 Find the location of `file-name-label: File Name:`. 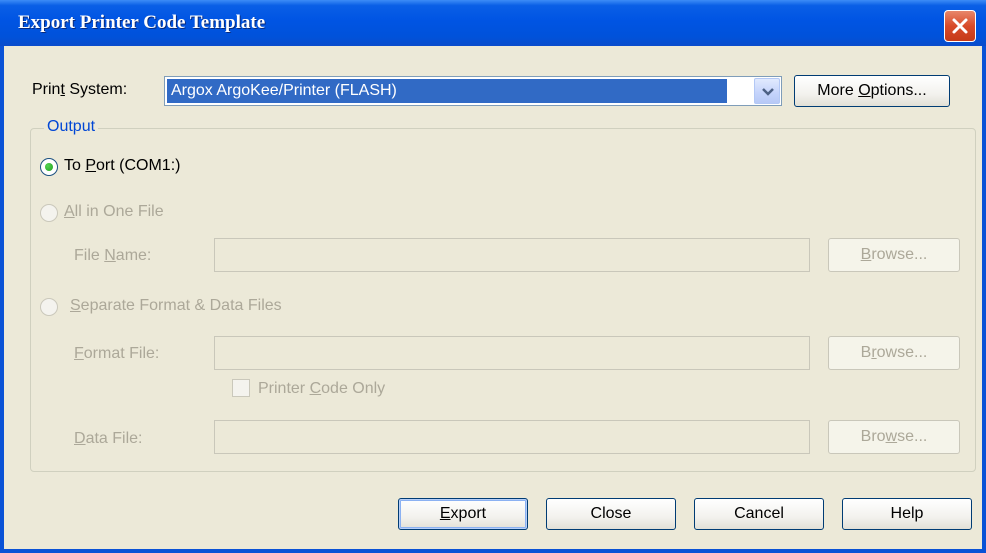

file-name-label: File Name: is located at coordinates (113, 255).